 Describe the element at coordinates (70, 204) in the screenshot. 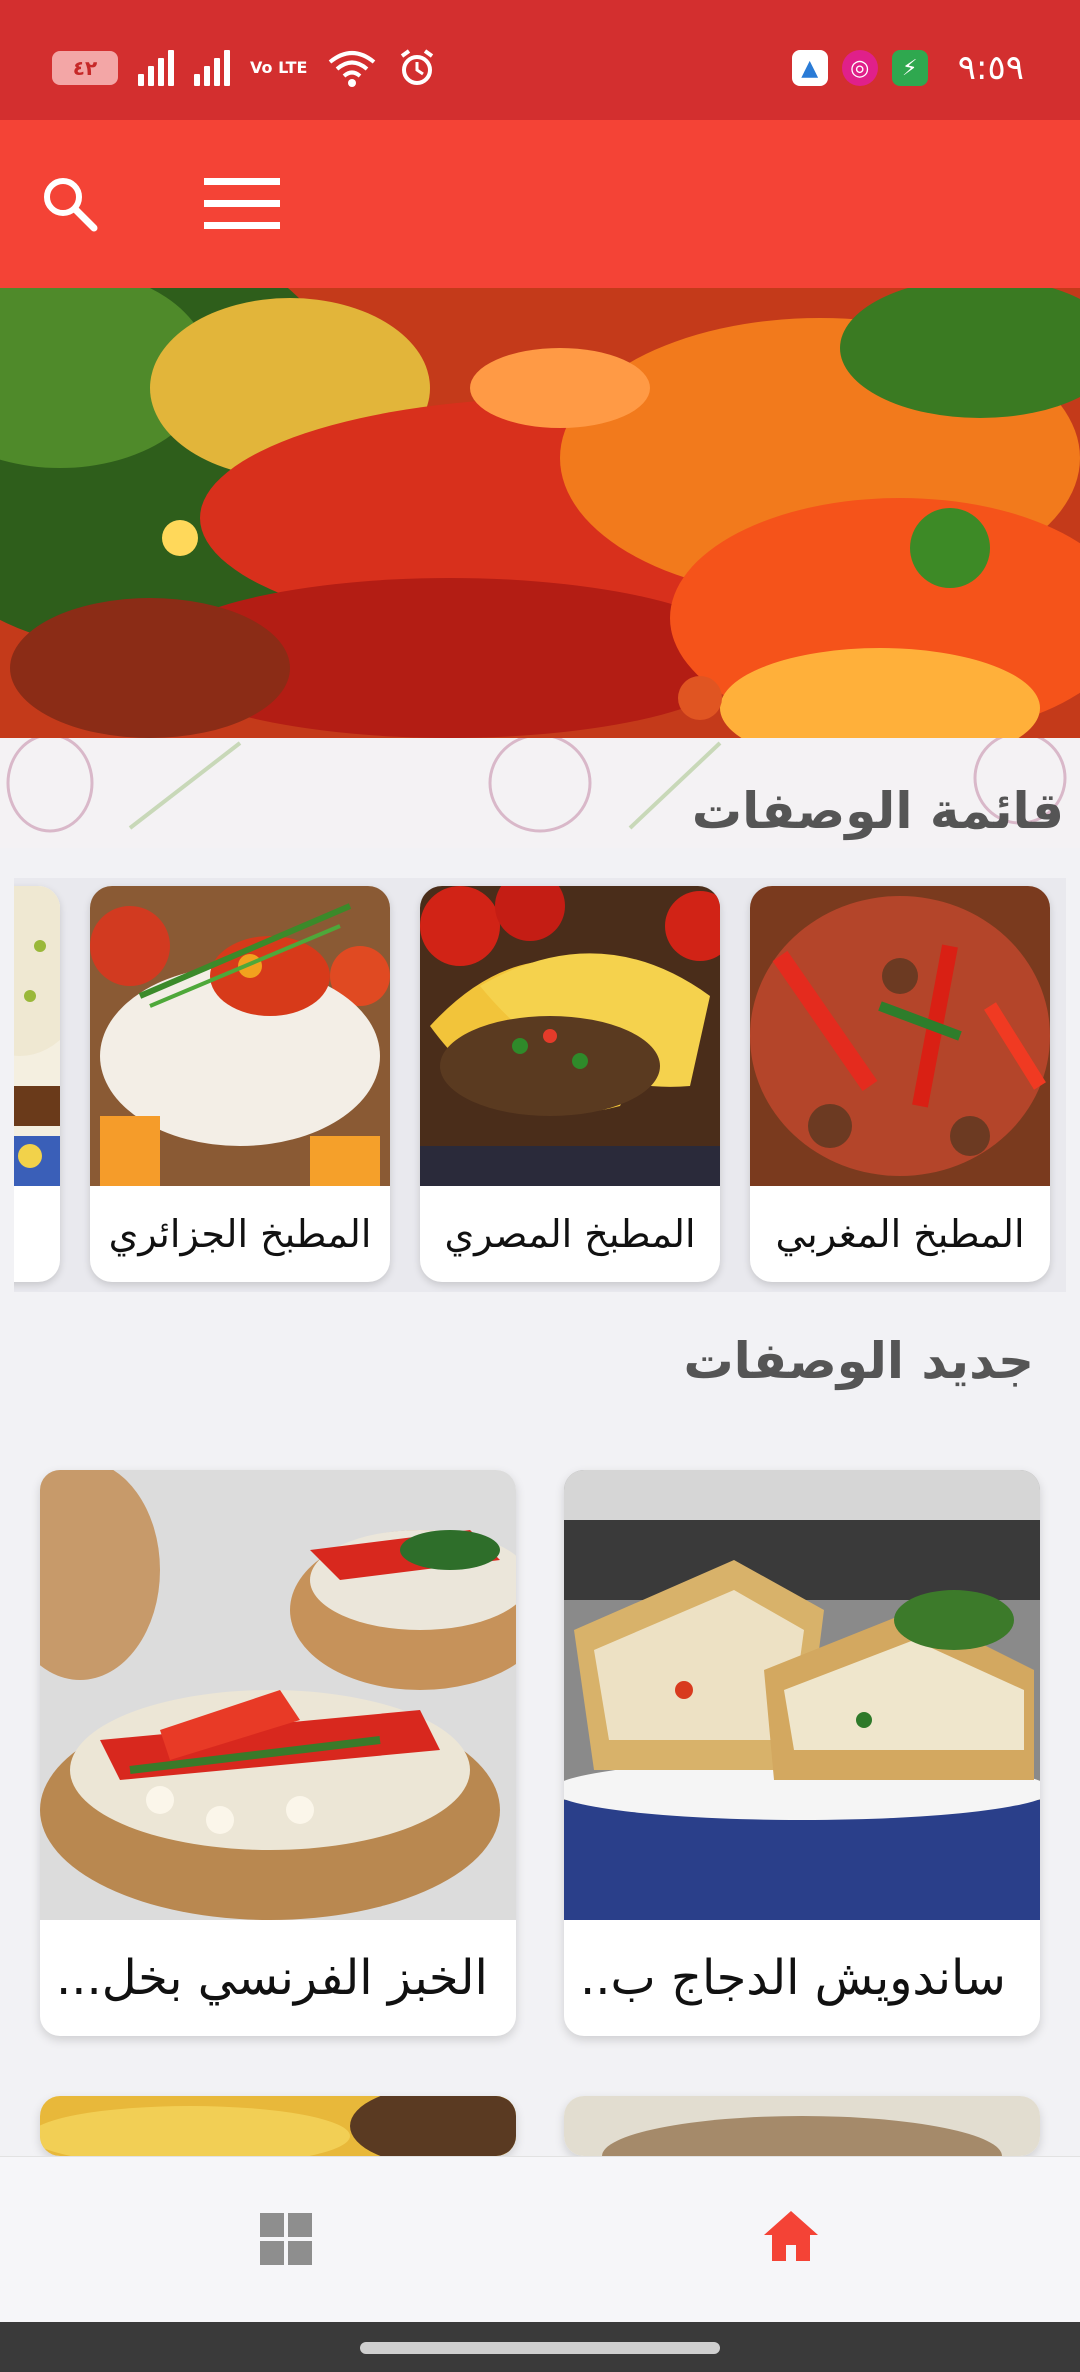

I see `search-icon` at that location.